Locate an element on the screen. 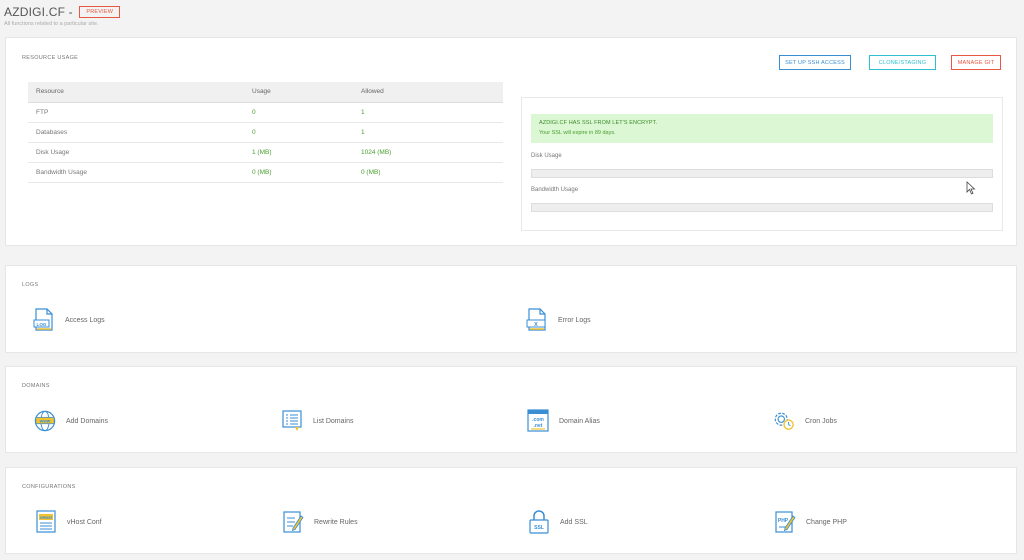 This screenshot has width=1024, height=560. access-log-icon: LOG is located at coordinates (43, 319).